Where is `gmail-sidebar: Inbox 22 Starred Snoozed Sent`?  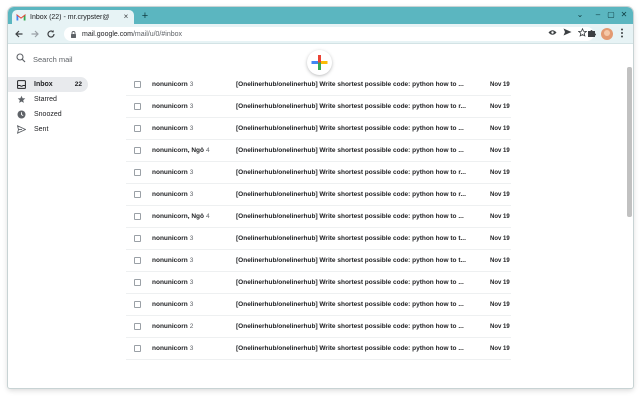
gmail-sidebar: Inbox 22 Starred Snoozed Sent is located at coordinates (49, 107).